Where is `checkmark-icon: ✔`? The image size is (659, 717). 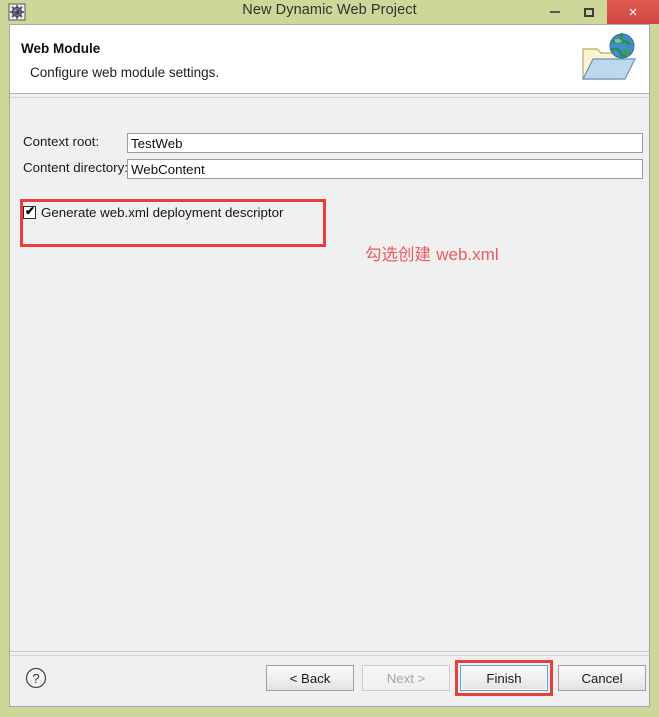
checkmark-icon: ✔ is located at coordinates (30, 211).